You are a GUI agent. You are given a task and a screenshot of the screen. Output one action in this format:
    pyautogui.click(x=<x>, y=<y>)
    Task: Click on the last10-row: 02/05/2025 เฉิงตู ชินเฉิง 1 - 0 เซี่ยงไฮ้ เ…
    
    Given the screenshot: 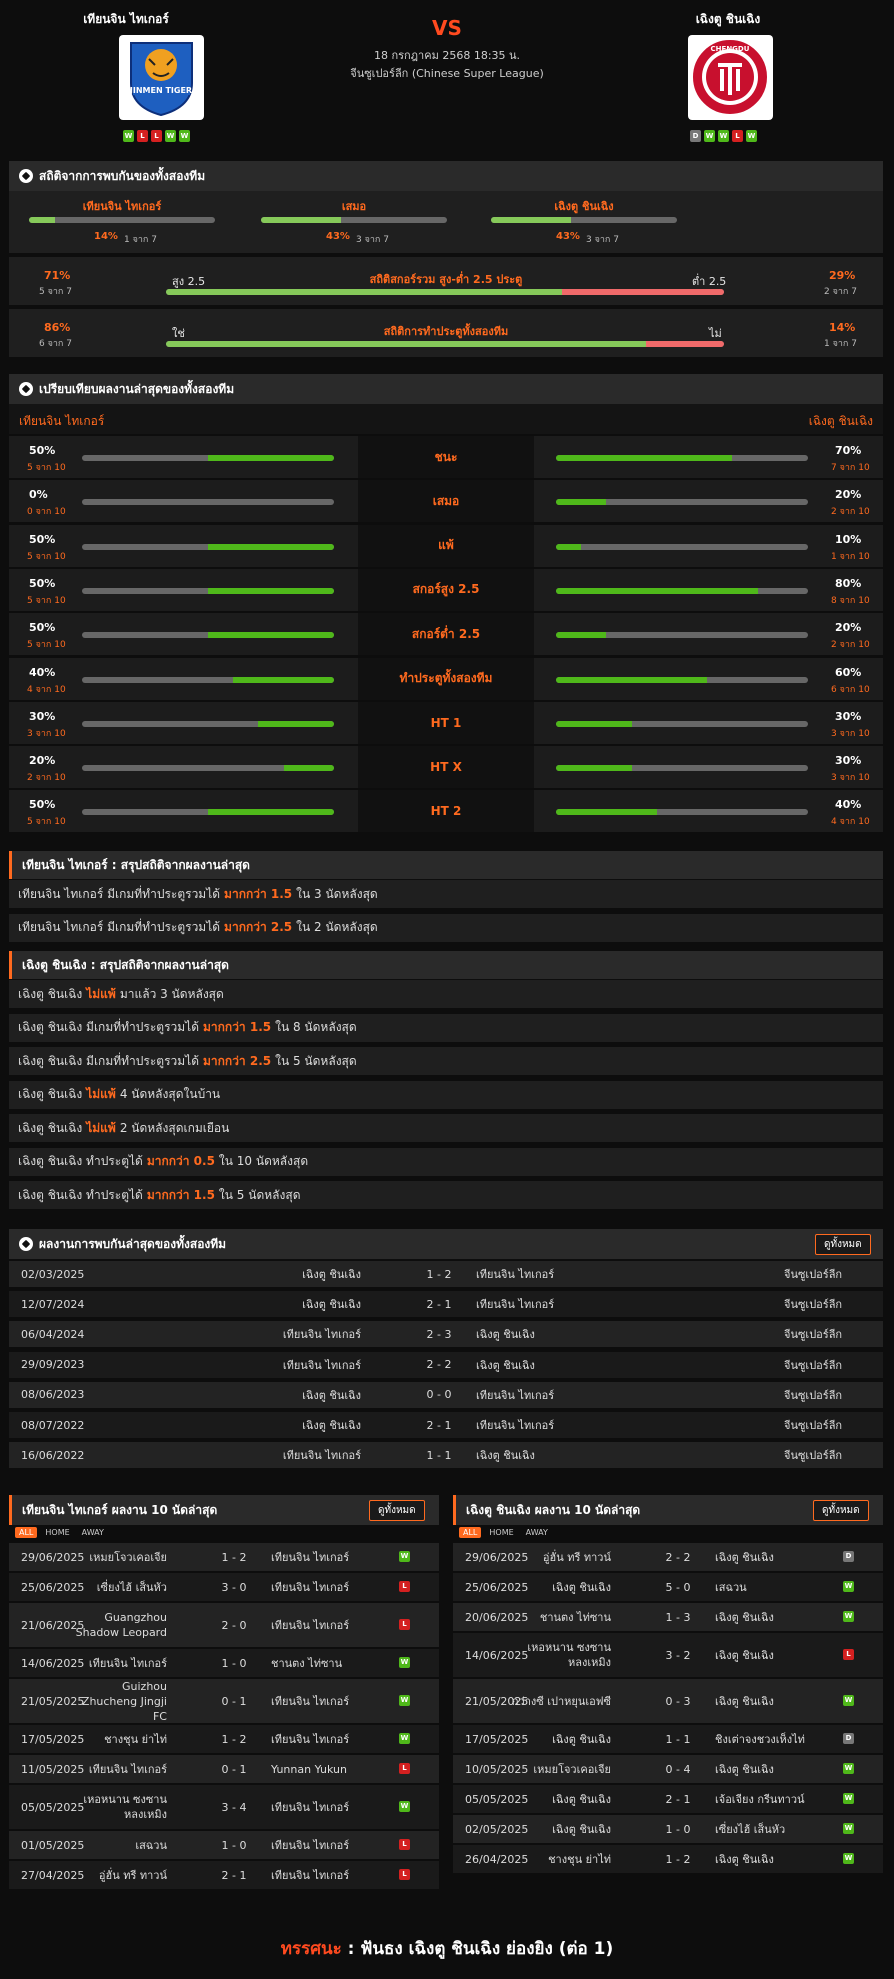 What is the action you would take?
    pyautogui.click(x=668, y=1829)
    